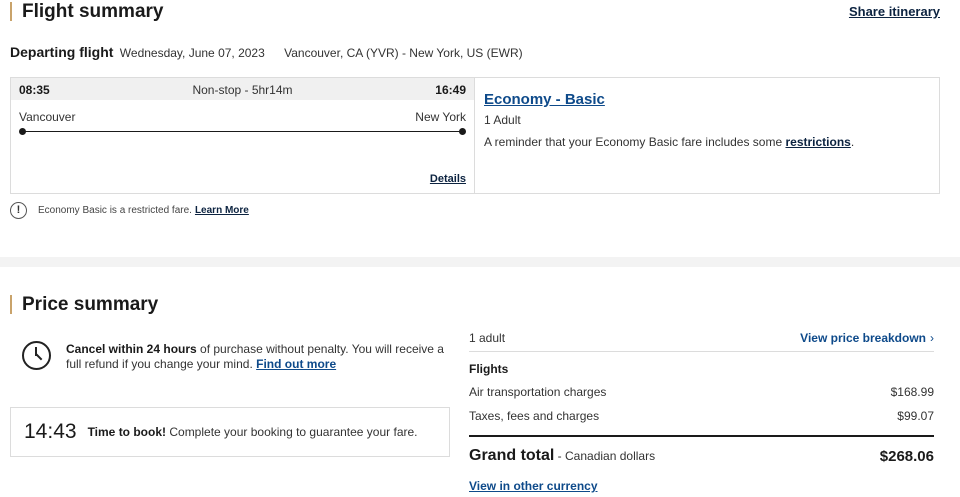  I want to click on charge-label: Air transportation charges, so click(538, 392).